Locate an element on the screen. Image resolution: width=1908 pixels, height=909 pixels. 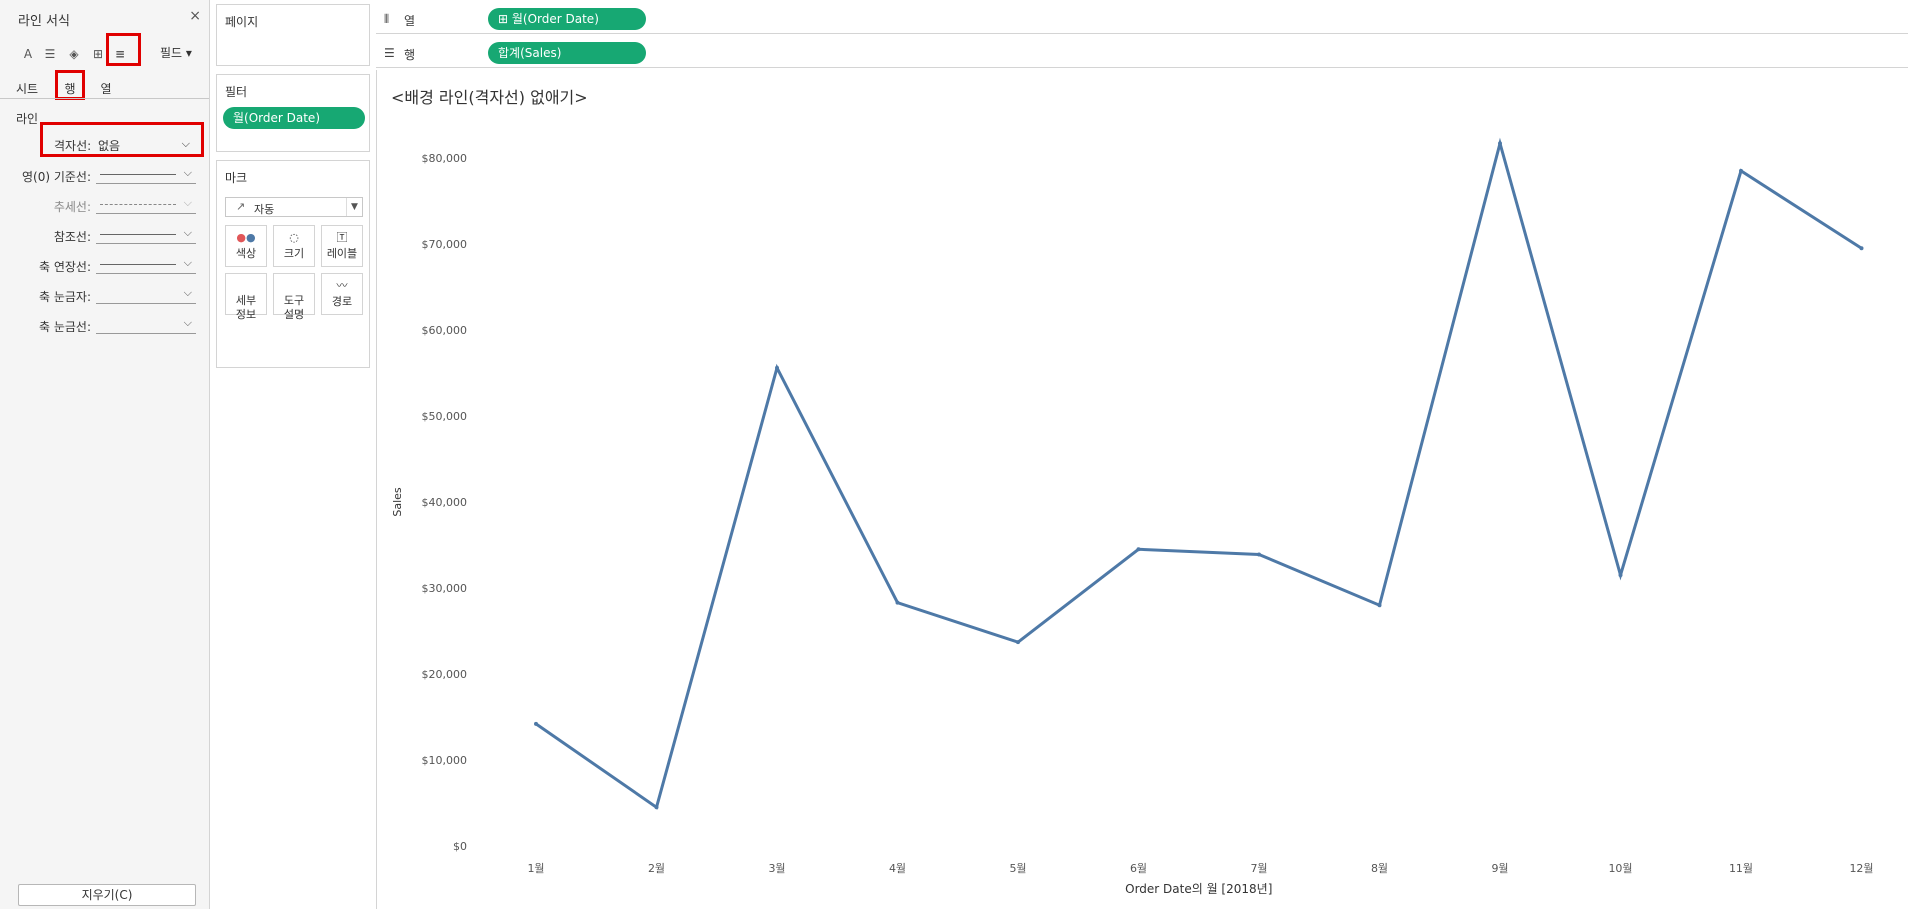
mark-type-dropdown: ↗ 자동 ▼ is located at coordinates (294, 207).